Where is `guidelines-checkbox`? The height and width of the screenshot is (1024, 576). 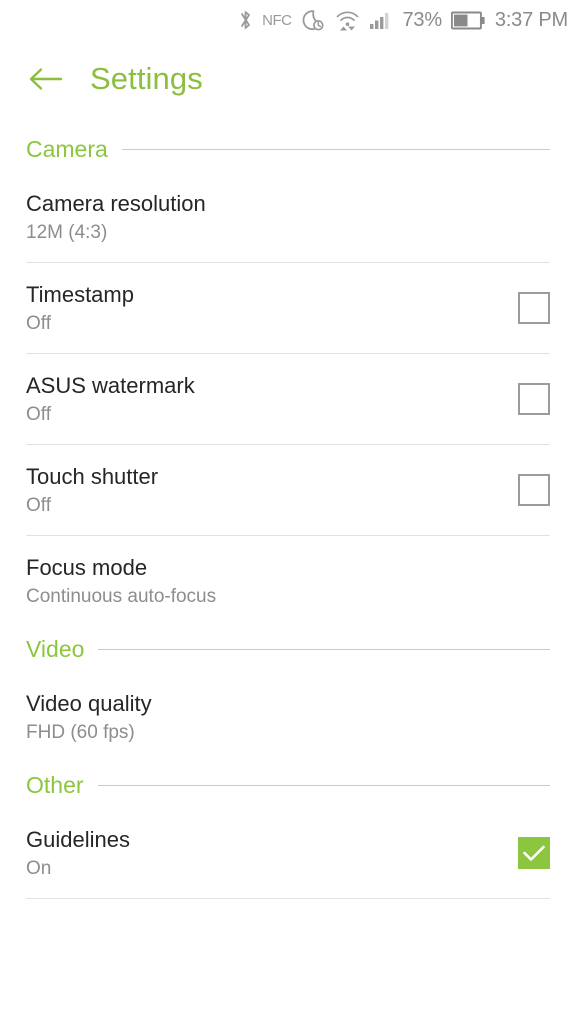 guidelines-checkbox is located at coordinates (534, 853).